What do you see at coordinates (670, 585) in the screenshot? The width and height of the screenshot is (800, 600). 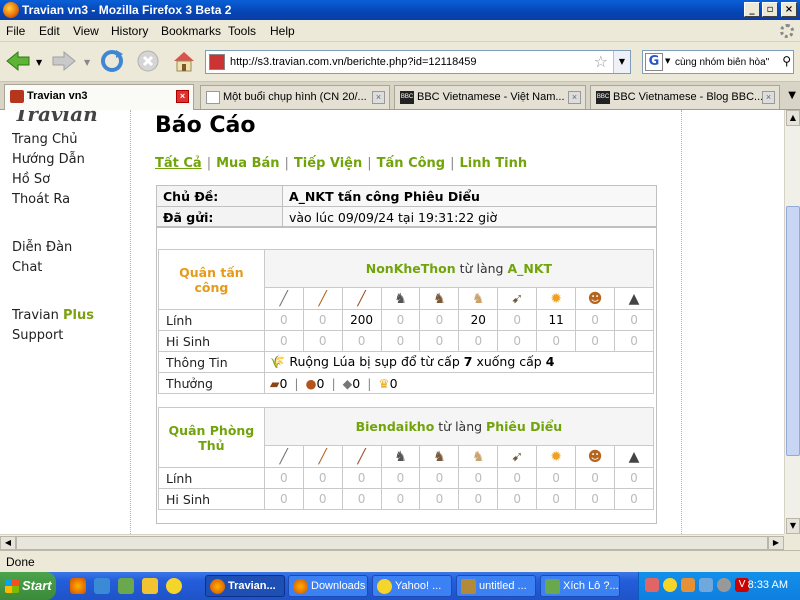 I see `tray-messenger-icon` at bounding box center [670, 585].